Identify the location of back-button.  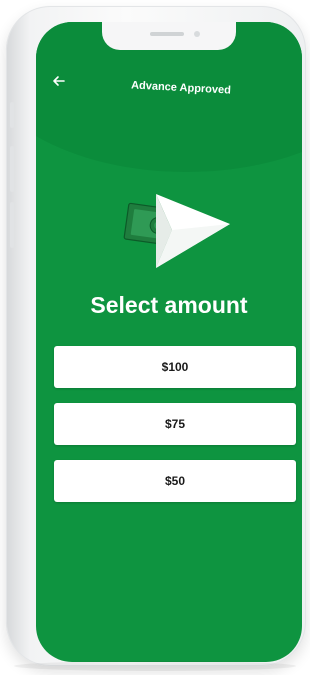
(59, 81).